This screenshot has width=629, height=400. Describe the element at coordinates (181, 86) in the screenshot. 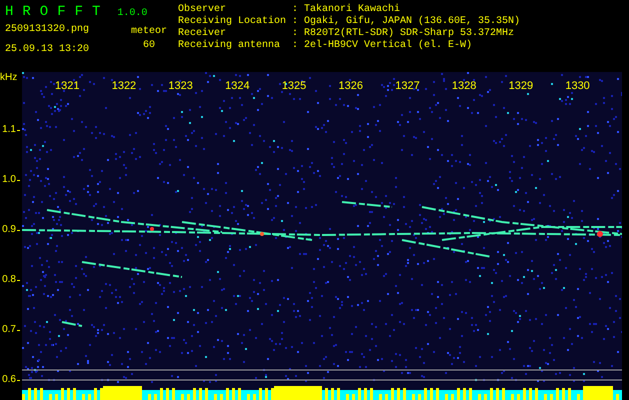

I see `time-label: 1323` at that location.